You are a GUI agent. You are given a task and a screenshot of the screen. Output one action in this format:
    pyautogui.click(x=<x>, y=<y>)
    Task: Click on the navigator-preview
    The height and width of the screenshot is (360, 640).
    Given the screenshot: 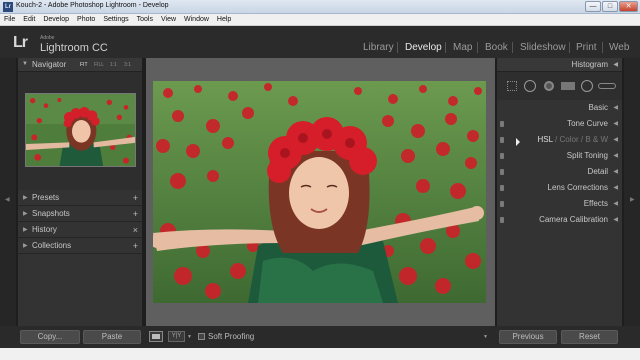 What is the action you would take?
    pyautogui.click(x=80, y=130)
    